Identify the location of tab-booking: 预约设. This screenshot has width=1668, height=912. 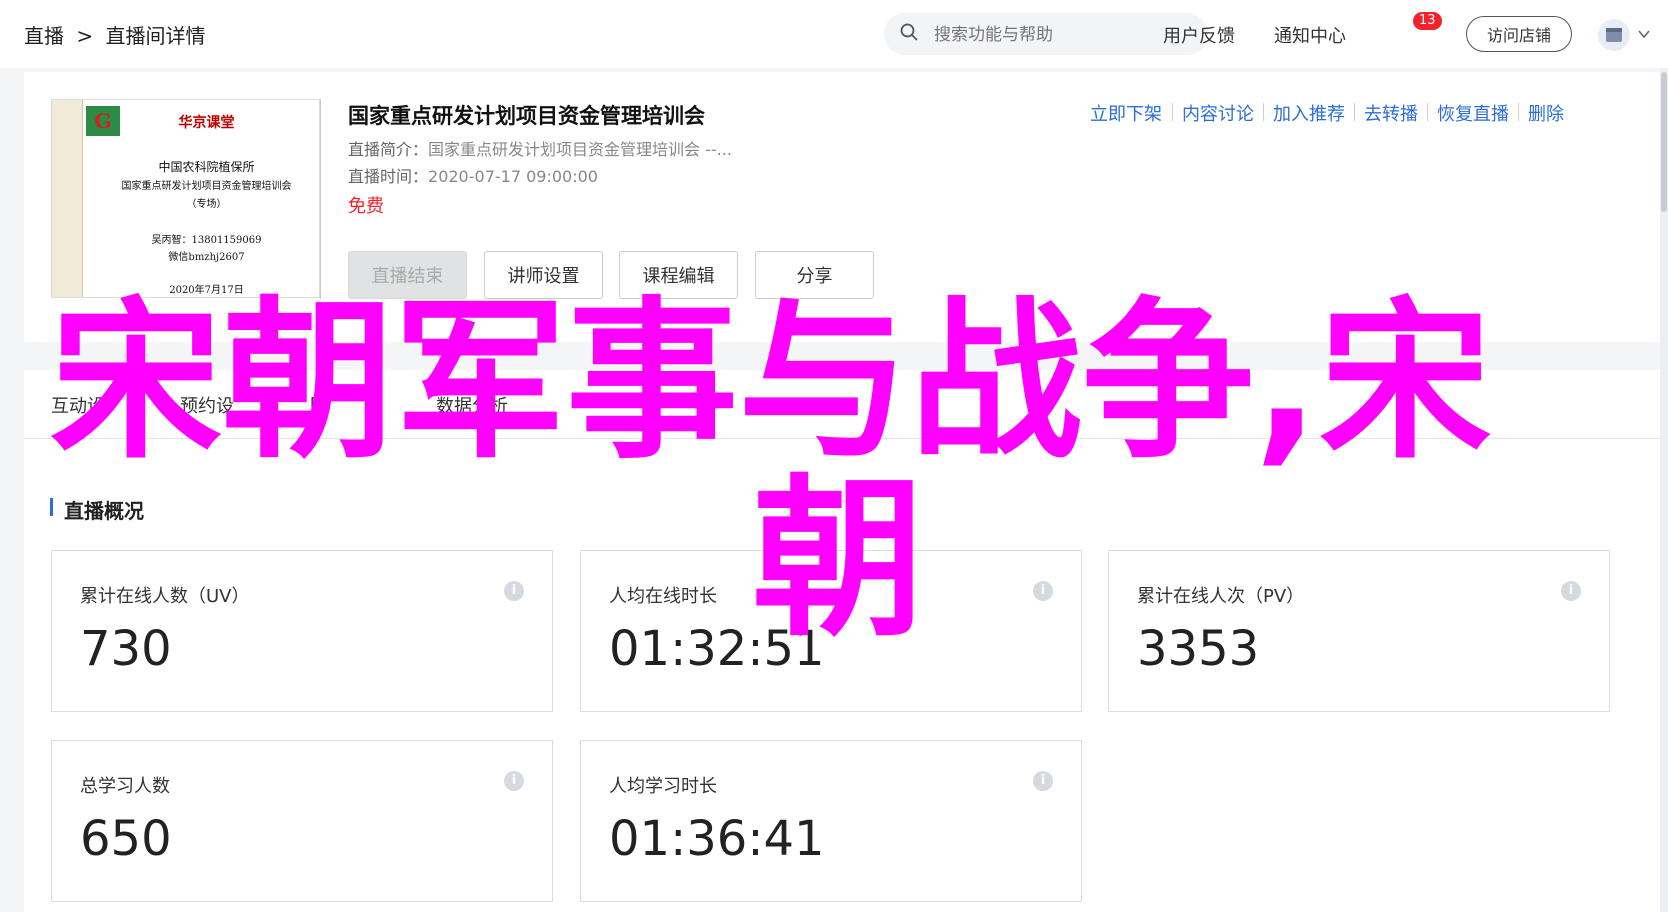
(207, 405).